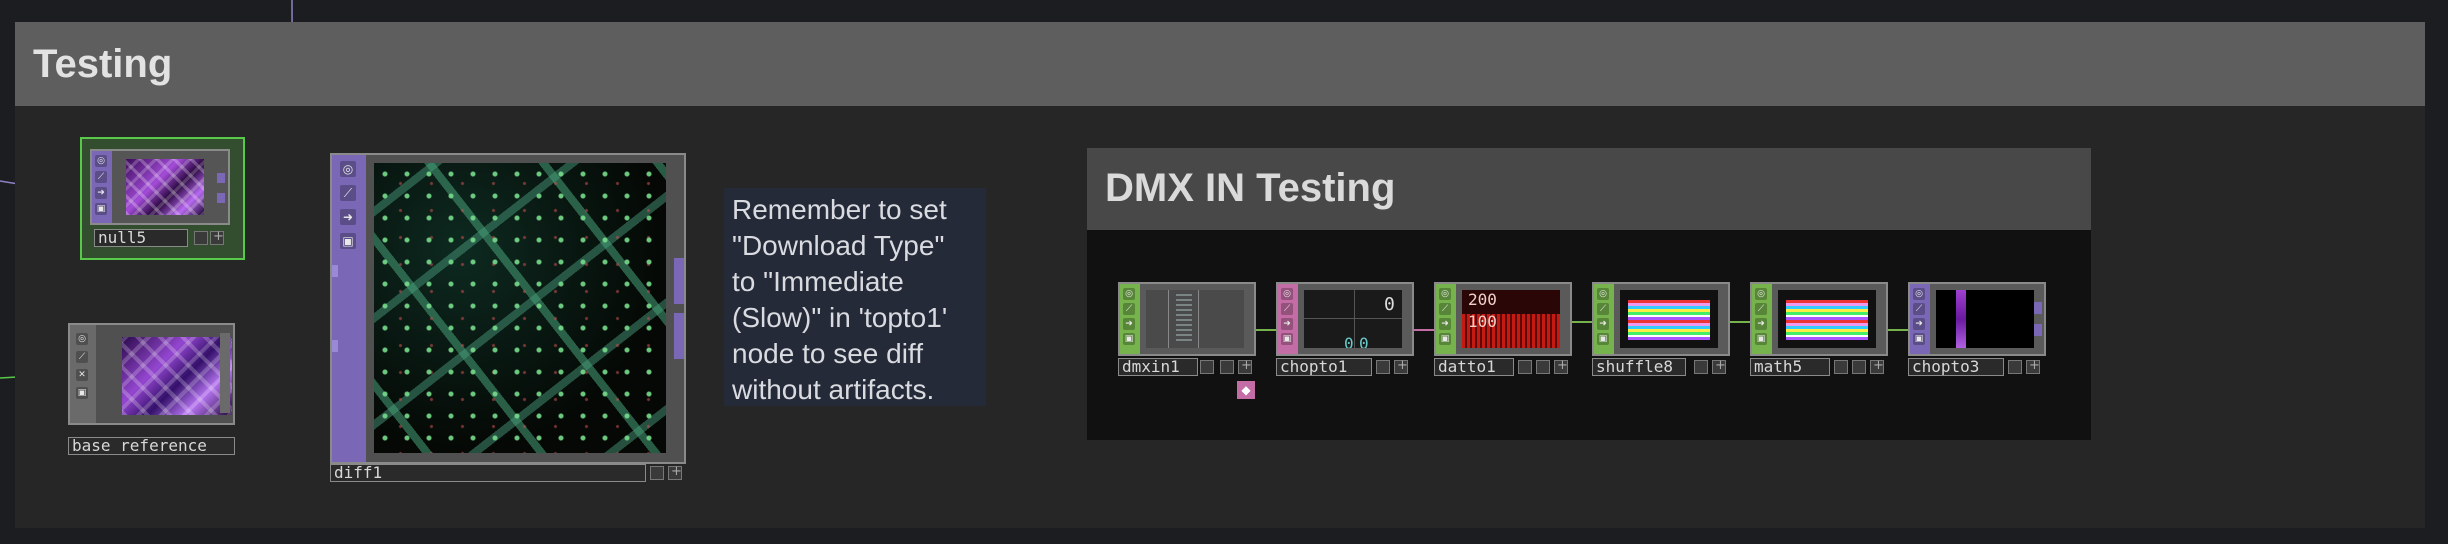 This screenshot has height=544, width=2448. I want to click on node-null5-frame: ◎ ⟋ ➜ ▣ null5, so click(162, 198).